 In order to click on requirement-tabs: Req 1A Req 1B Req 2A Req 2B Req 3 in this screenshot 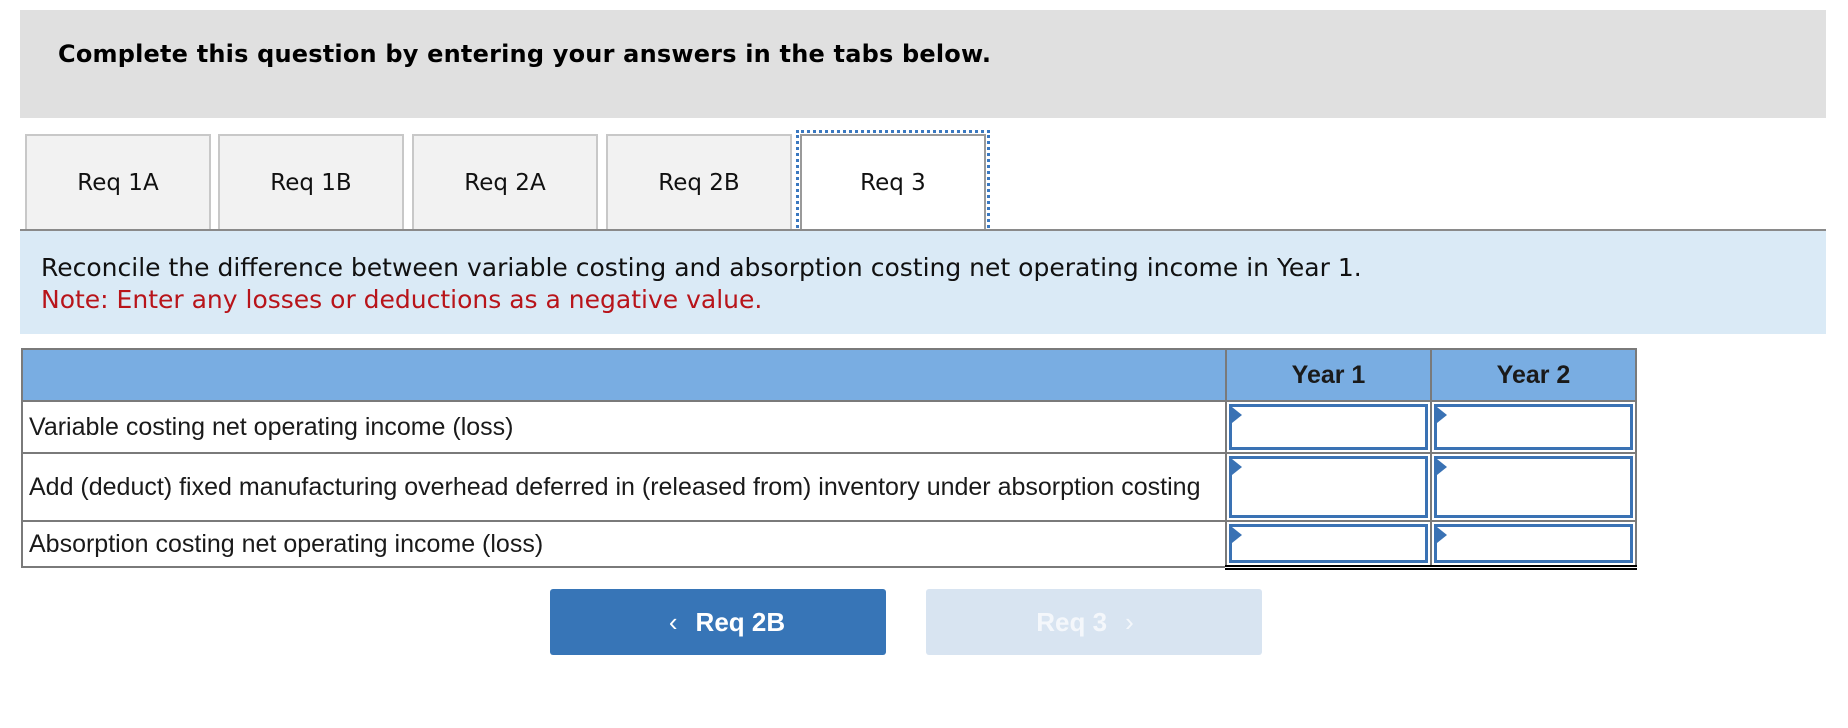, I will do `click(923, 182)`.